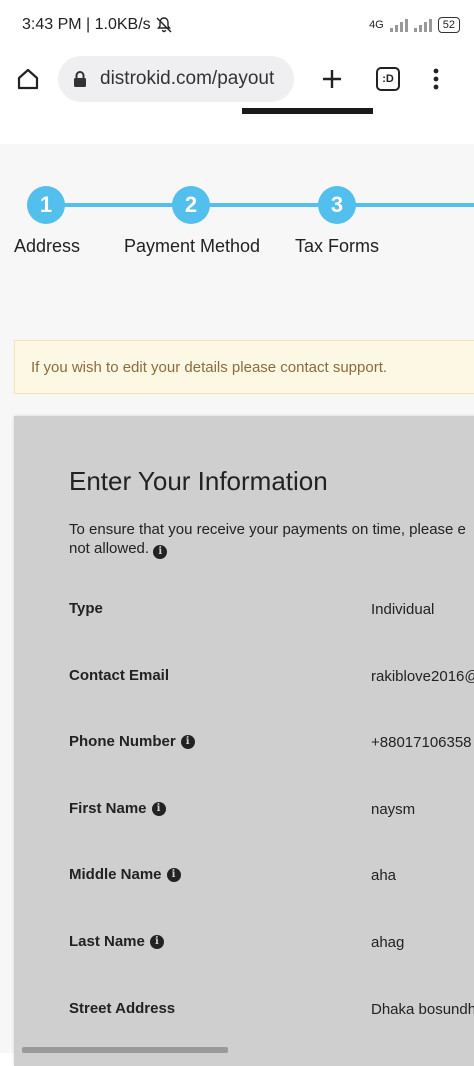 Image resolution: width=474 pixels, height=1066 pixels. I want to click on step-circle-2: 2, so click(191, 205).